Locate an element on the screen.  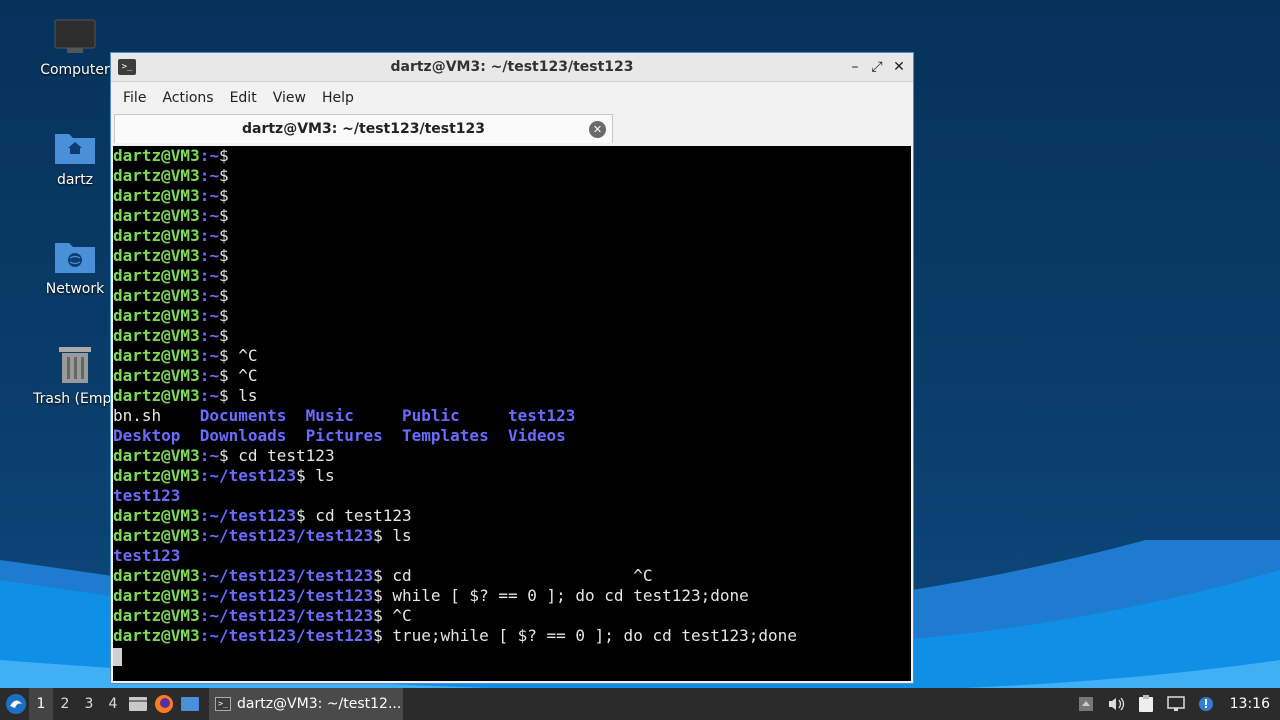
clipboard-icon is located at coordinates (1146, 704).